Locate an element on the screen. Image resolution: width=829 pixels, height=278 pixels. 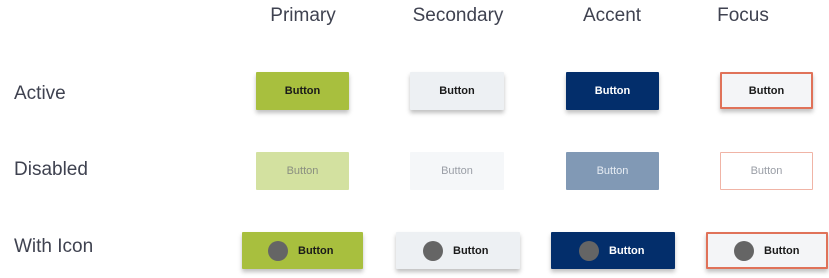
secondary-active-button: Button is located at coordinates (457, 91).